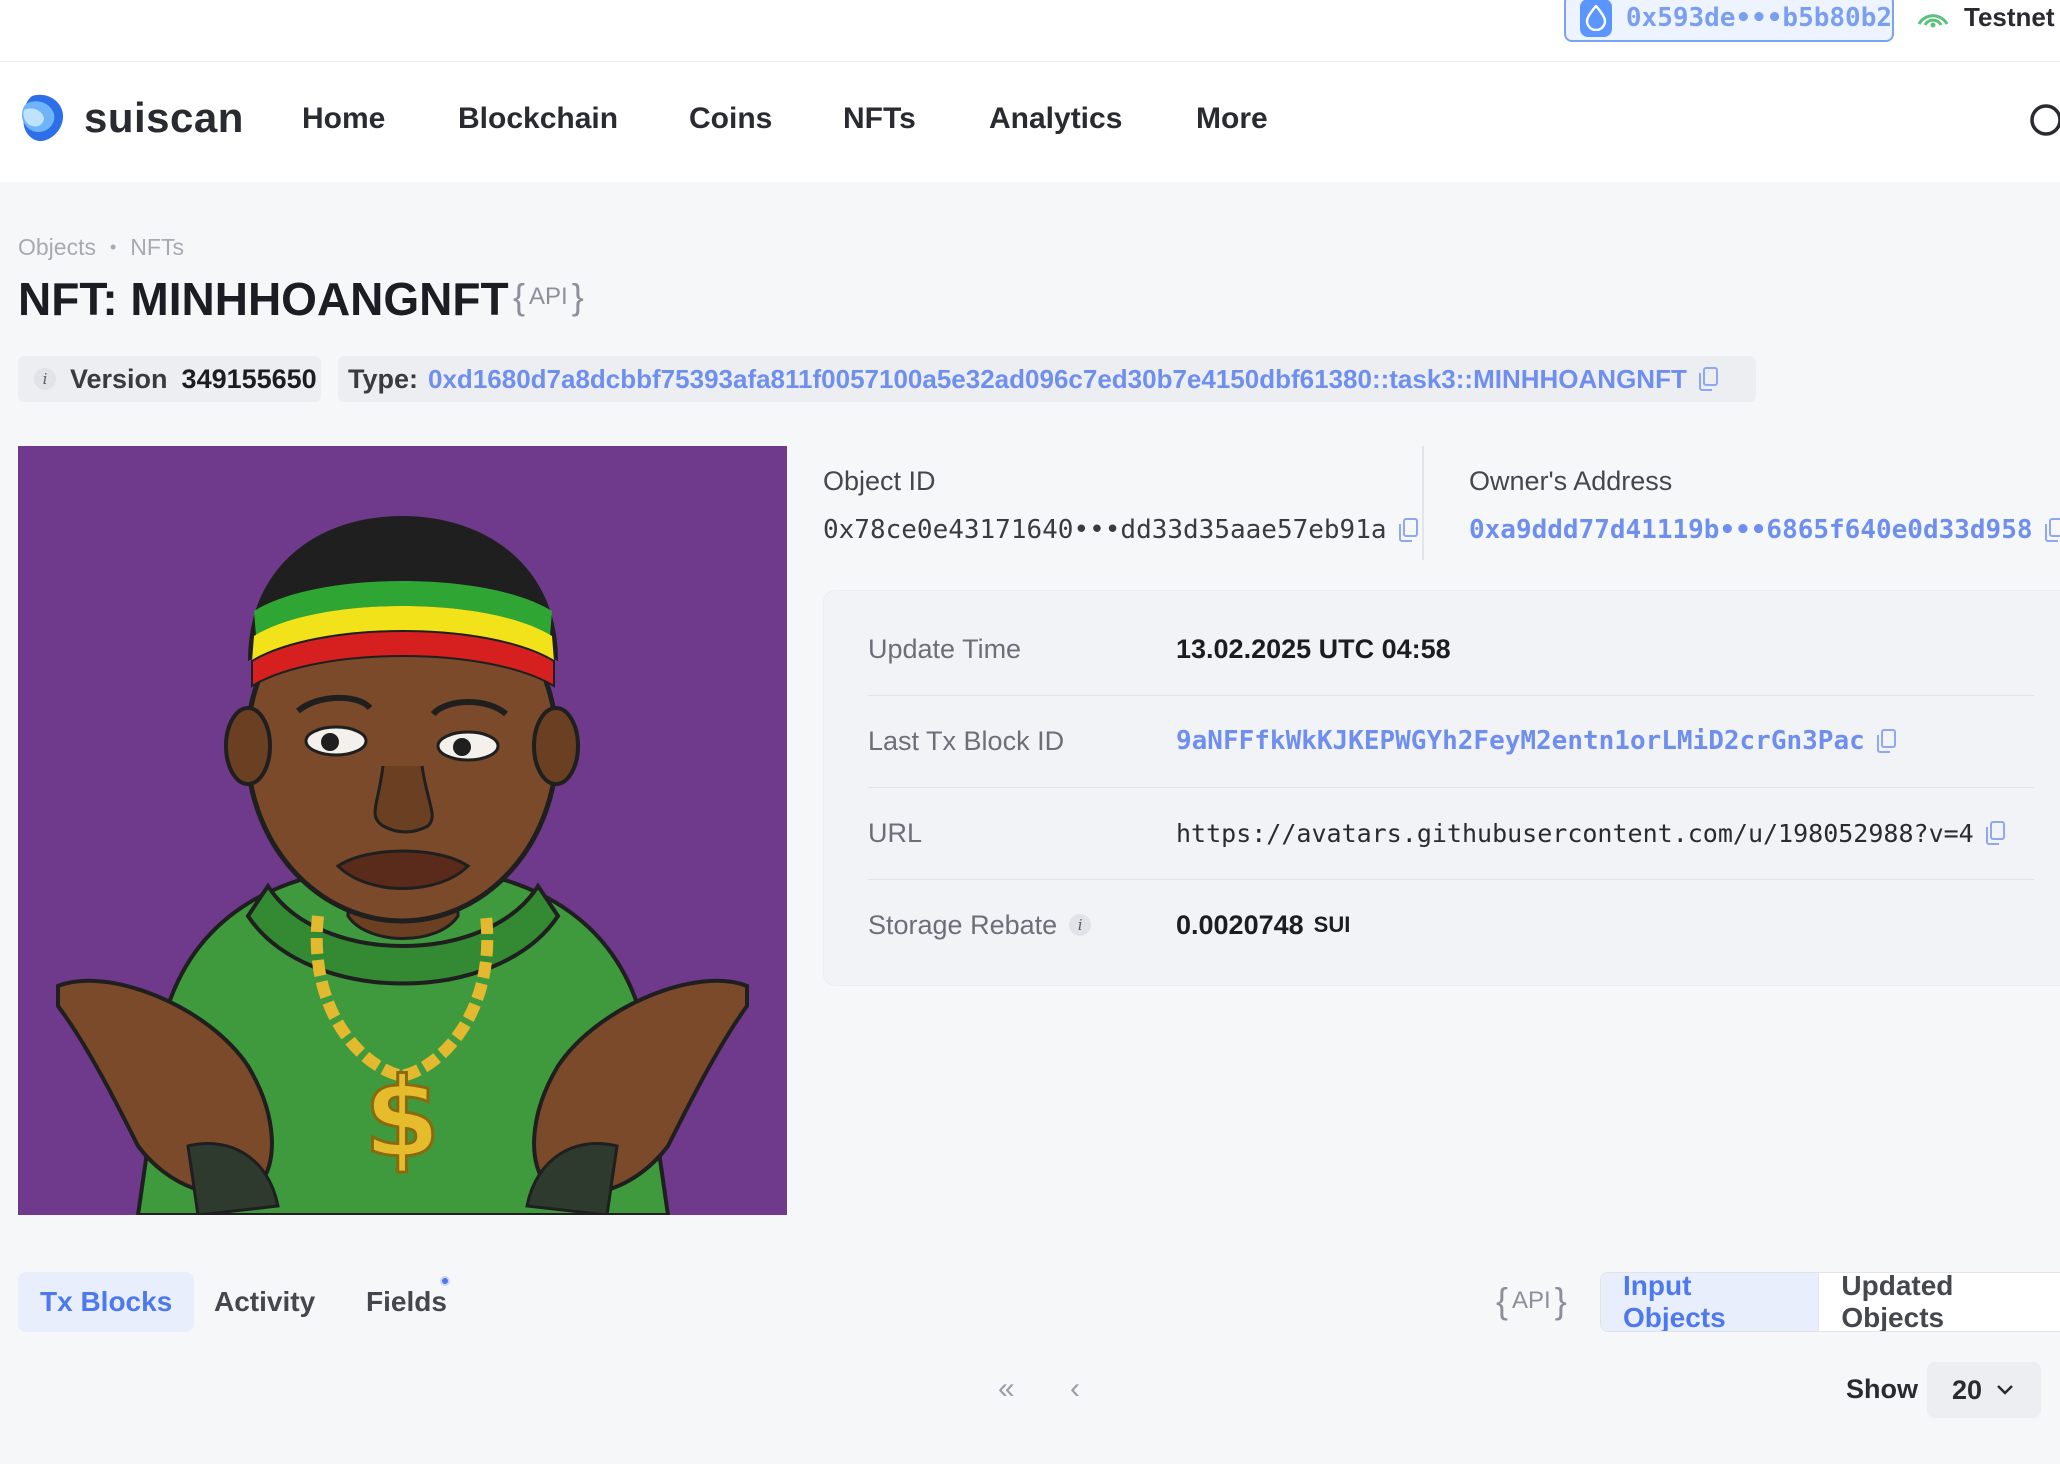 This screenshot has height=1464, width=2060. What do you see at coordinates (445, 1281) in the screenshot?
I see `fields-notification-dot` at bounding box center [445, 1281].